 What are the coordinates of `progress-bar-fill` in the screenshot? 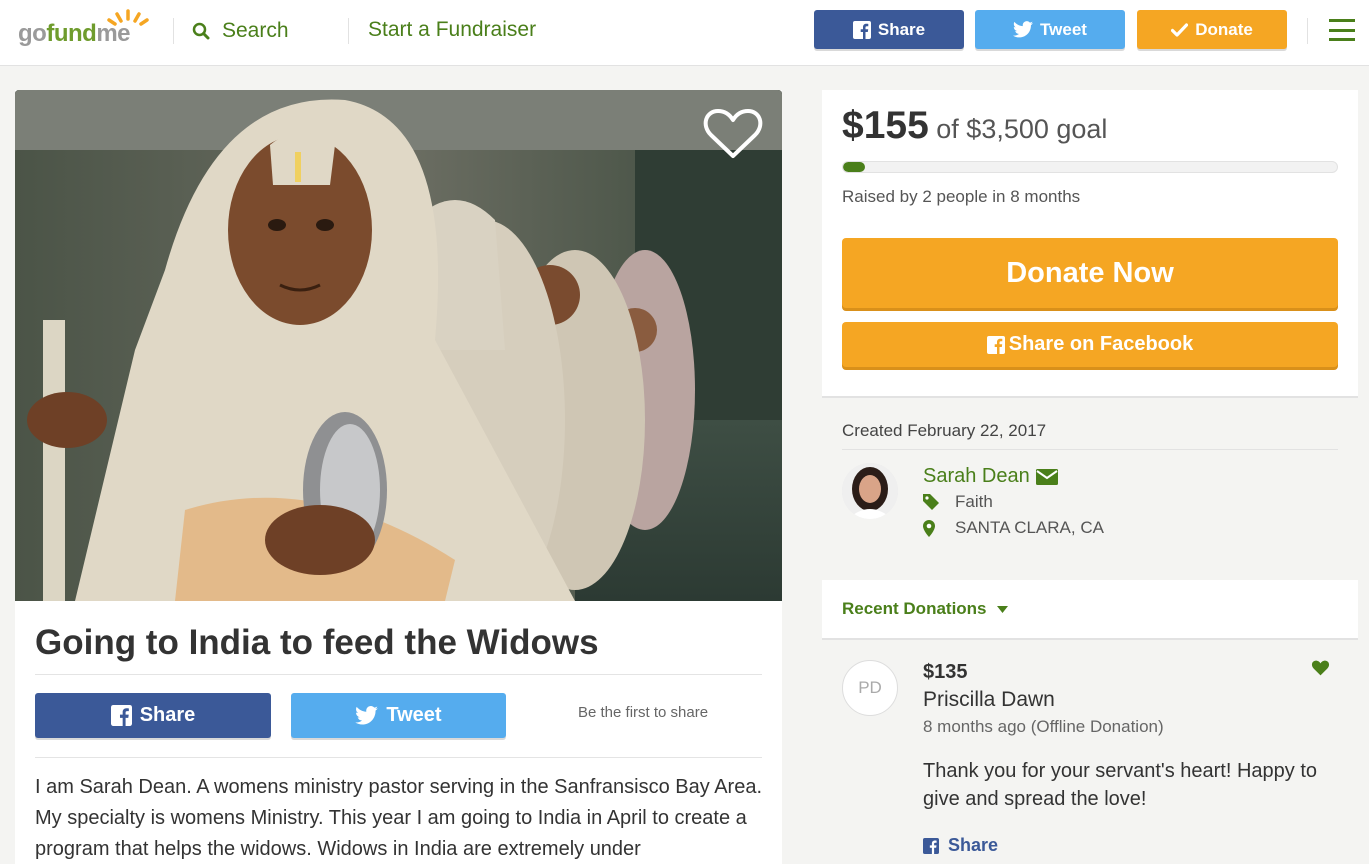 It's located at (854, 167).